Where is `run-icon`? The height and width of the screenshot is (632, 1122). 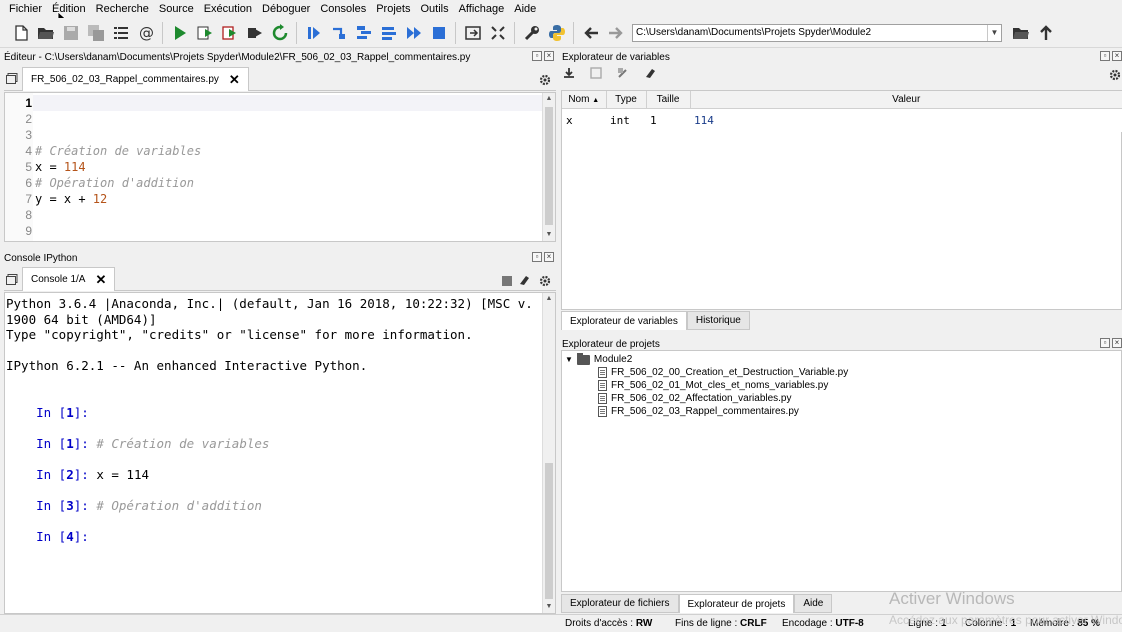
run-icon is located at coordinates (179, 33).